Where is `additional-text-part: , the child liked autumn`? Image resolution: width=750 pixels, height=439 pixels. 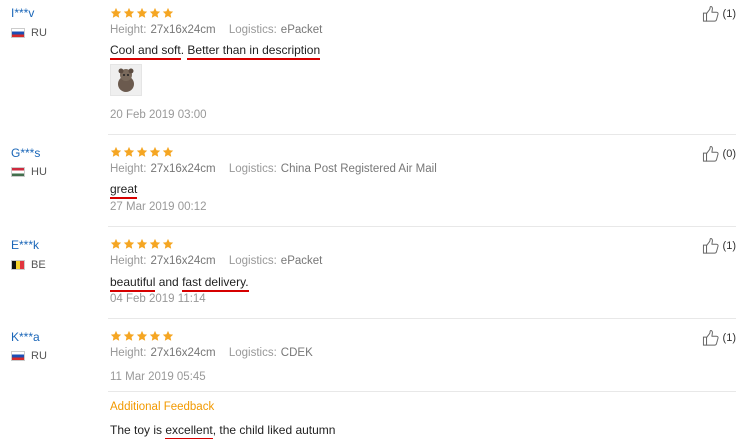 additional-text-part: , the child liked autumn is located at coordinates (274, 430).